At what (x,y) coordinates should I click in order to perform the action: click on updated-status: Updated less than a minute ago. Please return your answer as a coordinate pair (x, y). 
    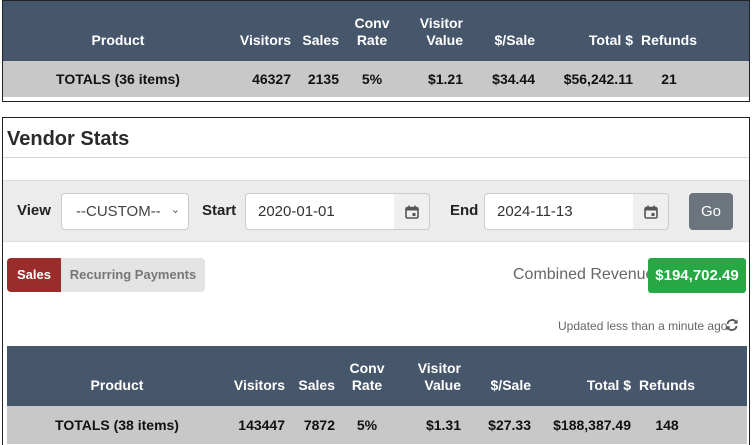
    Looking at the image, I should click on (643, 326).